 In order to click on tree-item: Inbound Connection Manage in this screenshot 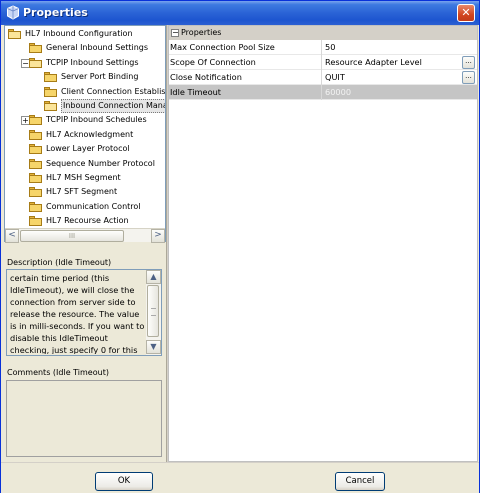, I will do `click(85, 106)`.